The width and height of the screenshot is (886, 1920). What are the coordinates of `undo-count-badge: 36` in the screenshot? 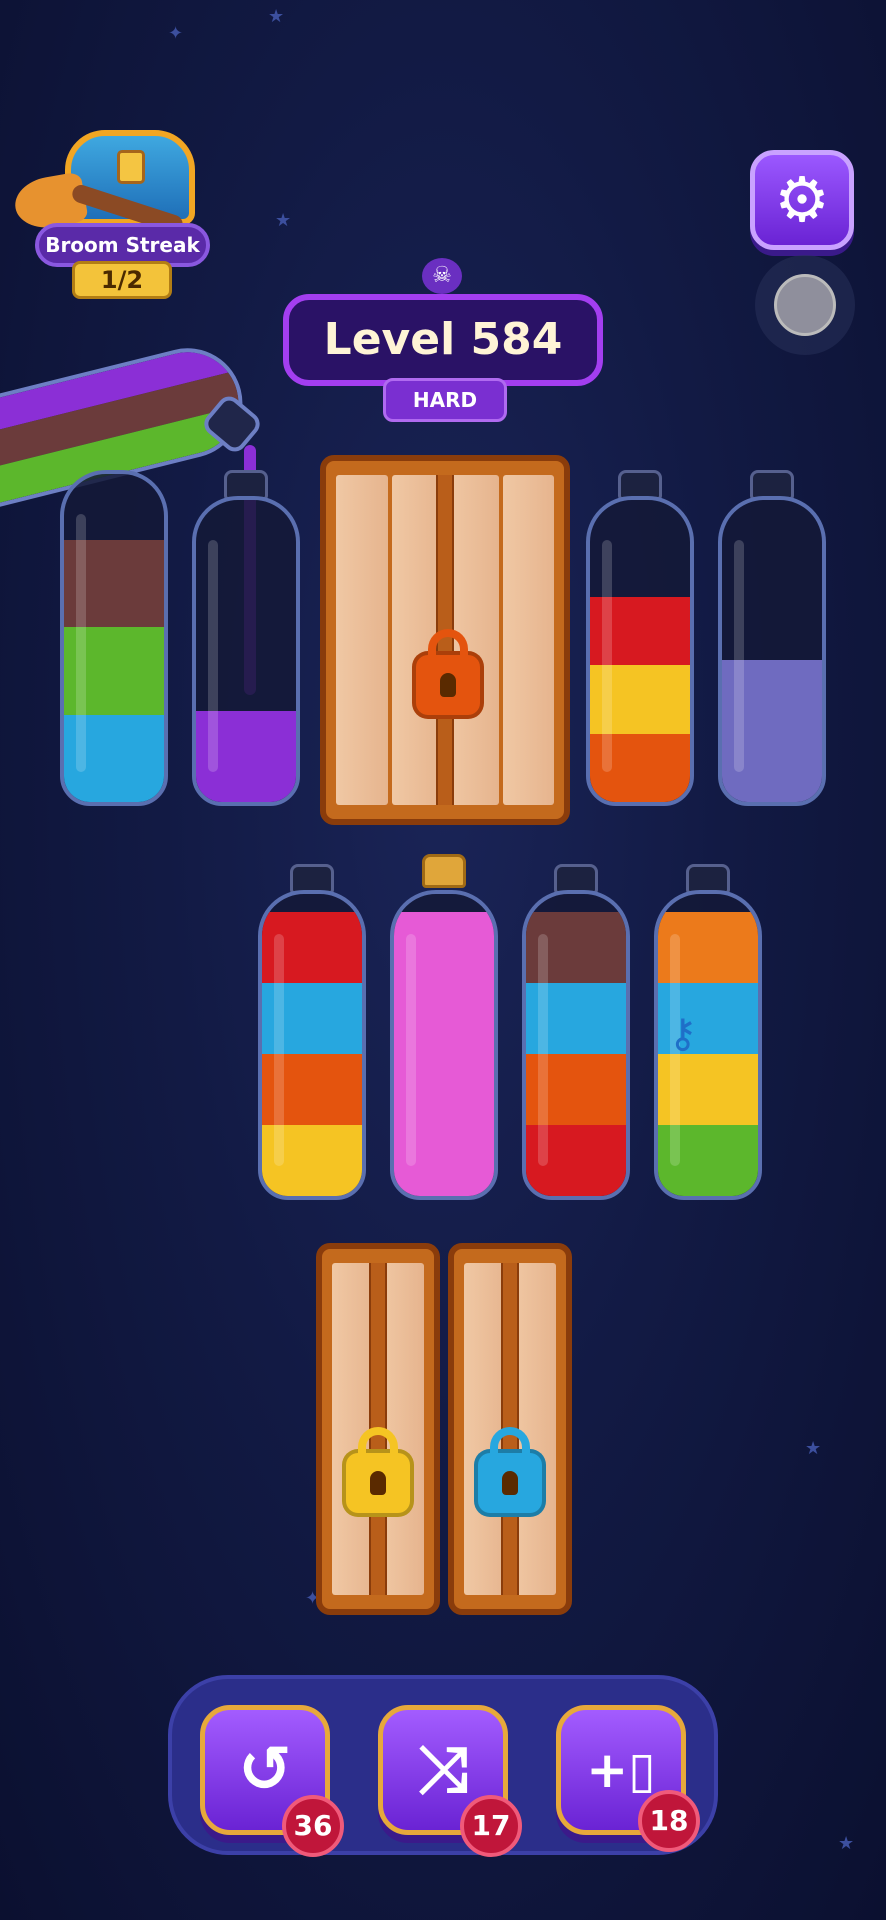 It's located at (313, 1826).